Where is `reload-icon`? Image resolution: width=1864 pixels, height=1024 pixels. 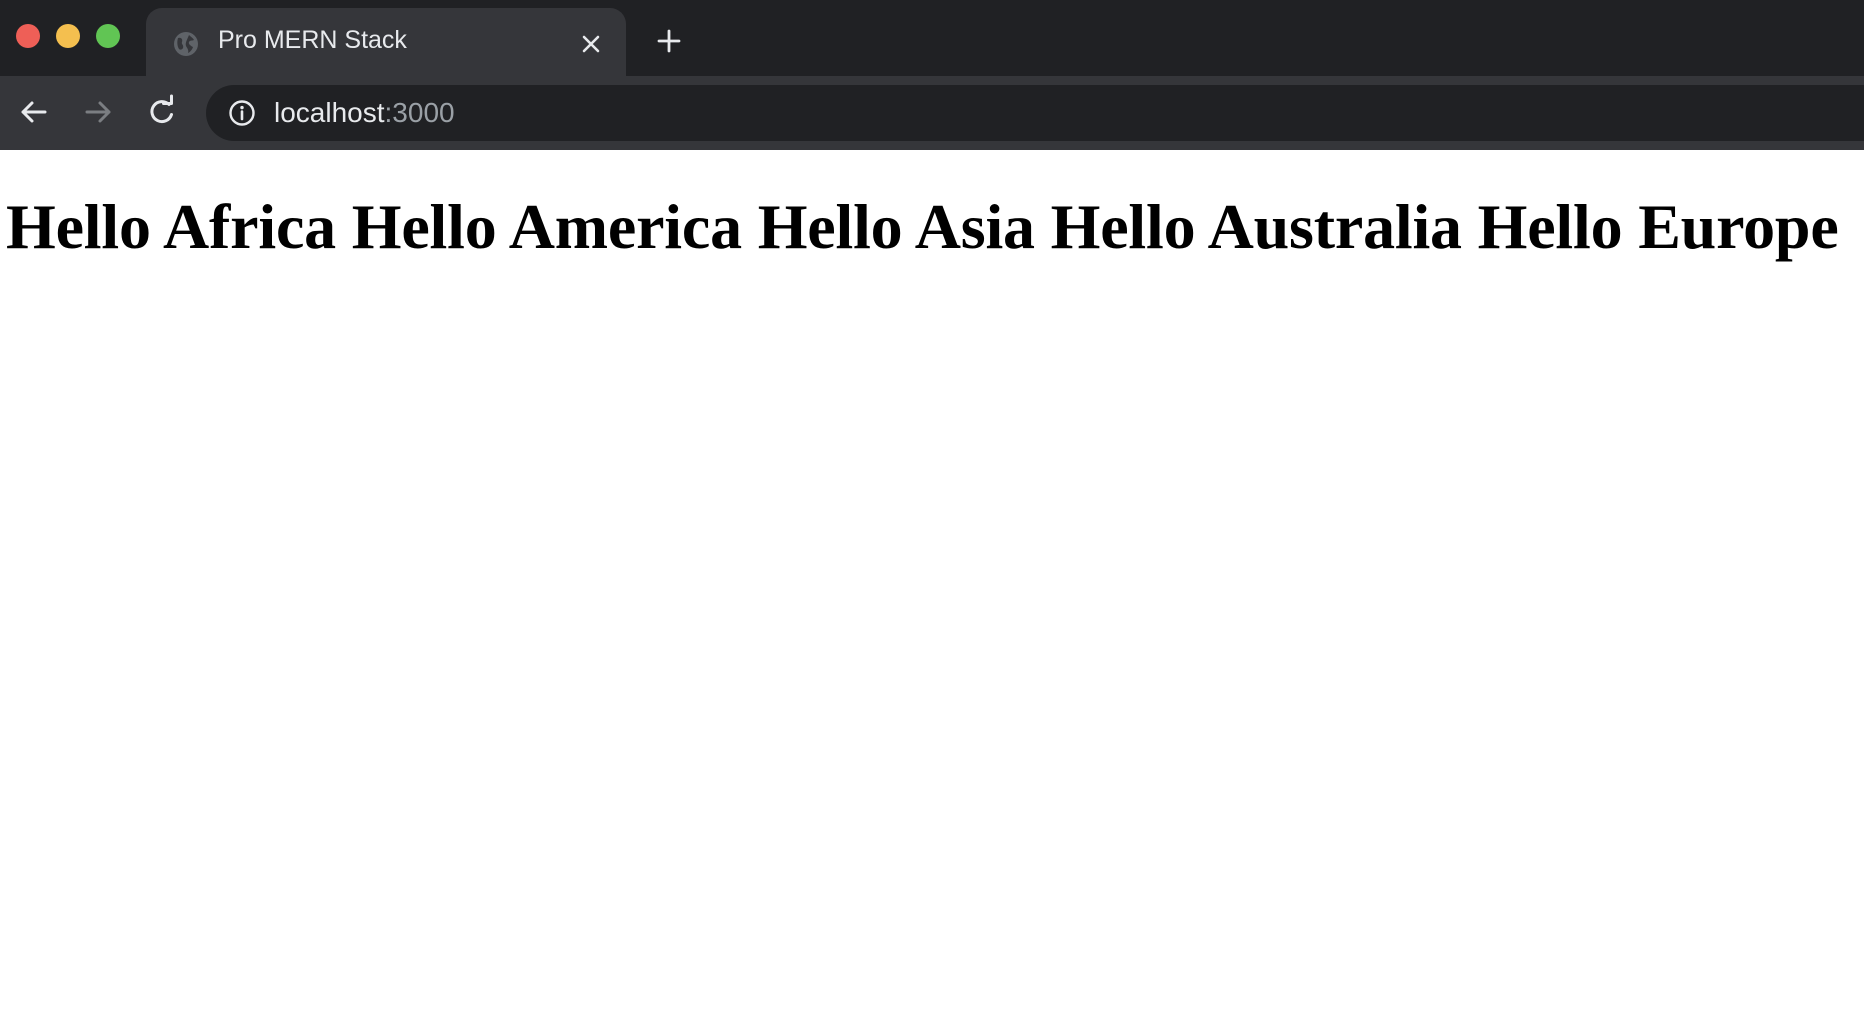
reload-icon is located at coordinates (162, 112).